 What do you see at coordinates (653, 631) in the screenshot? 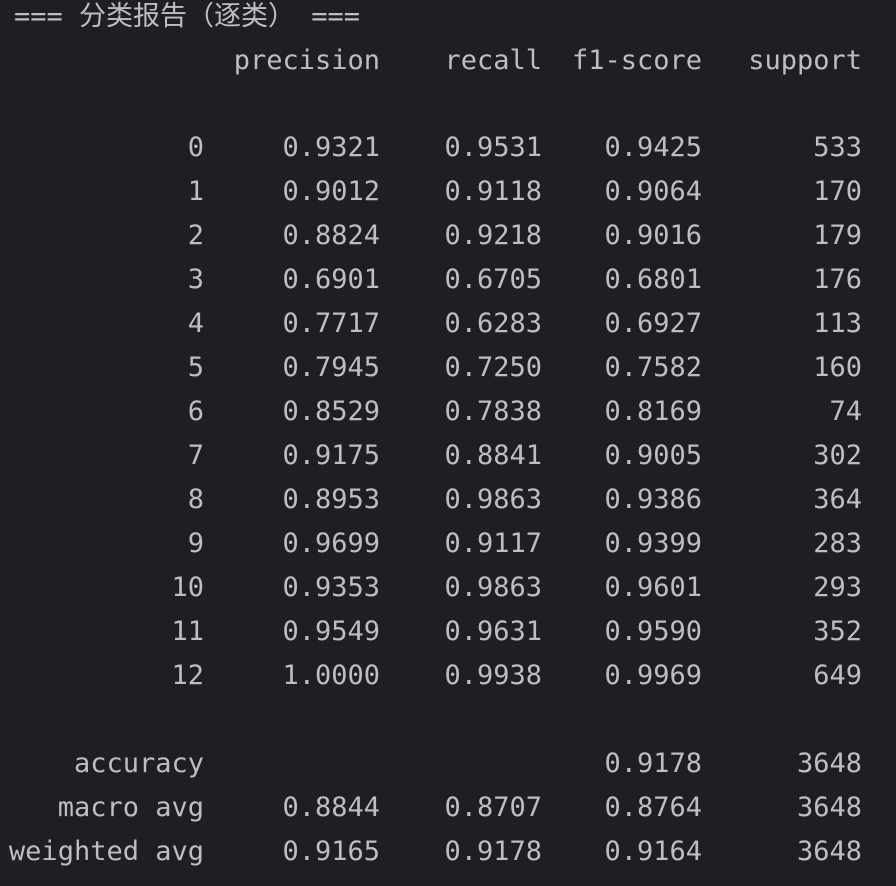
I see `f1-score-value: 0.9590` at bounding box center [653, 631].